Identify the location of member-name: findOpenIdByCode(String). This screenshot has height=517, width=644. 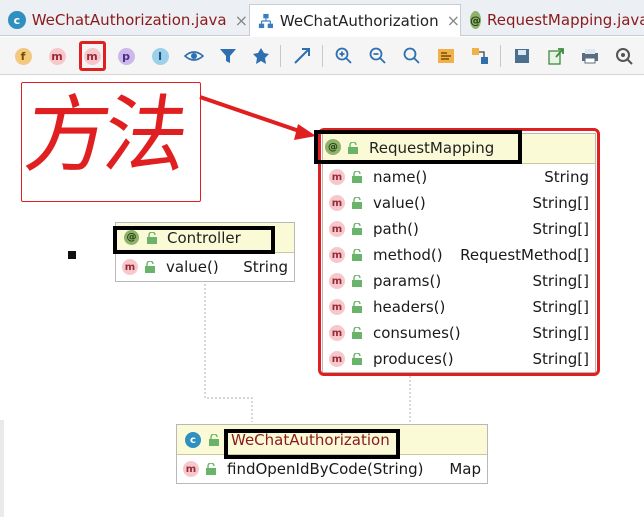
(325, 469).